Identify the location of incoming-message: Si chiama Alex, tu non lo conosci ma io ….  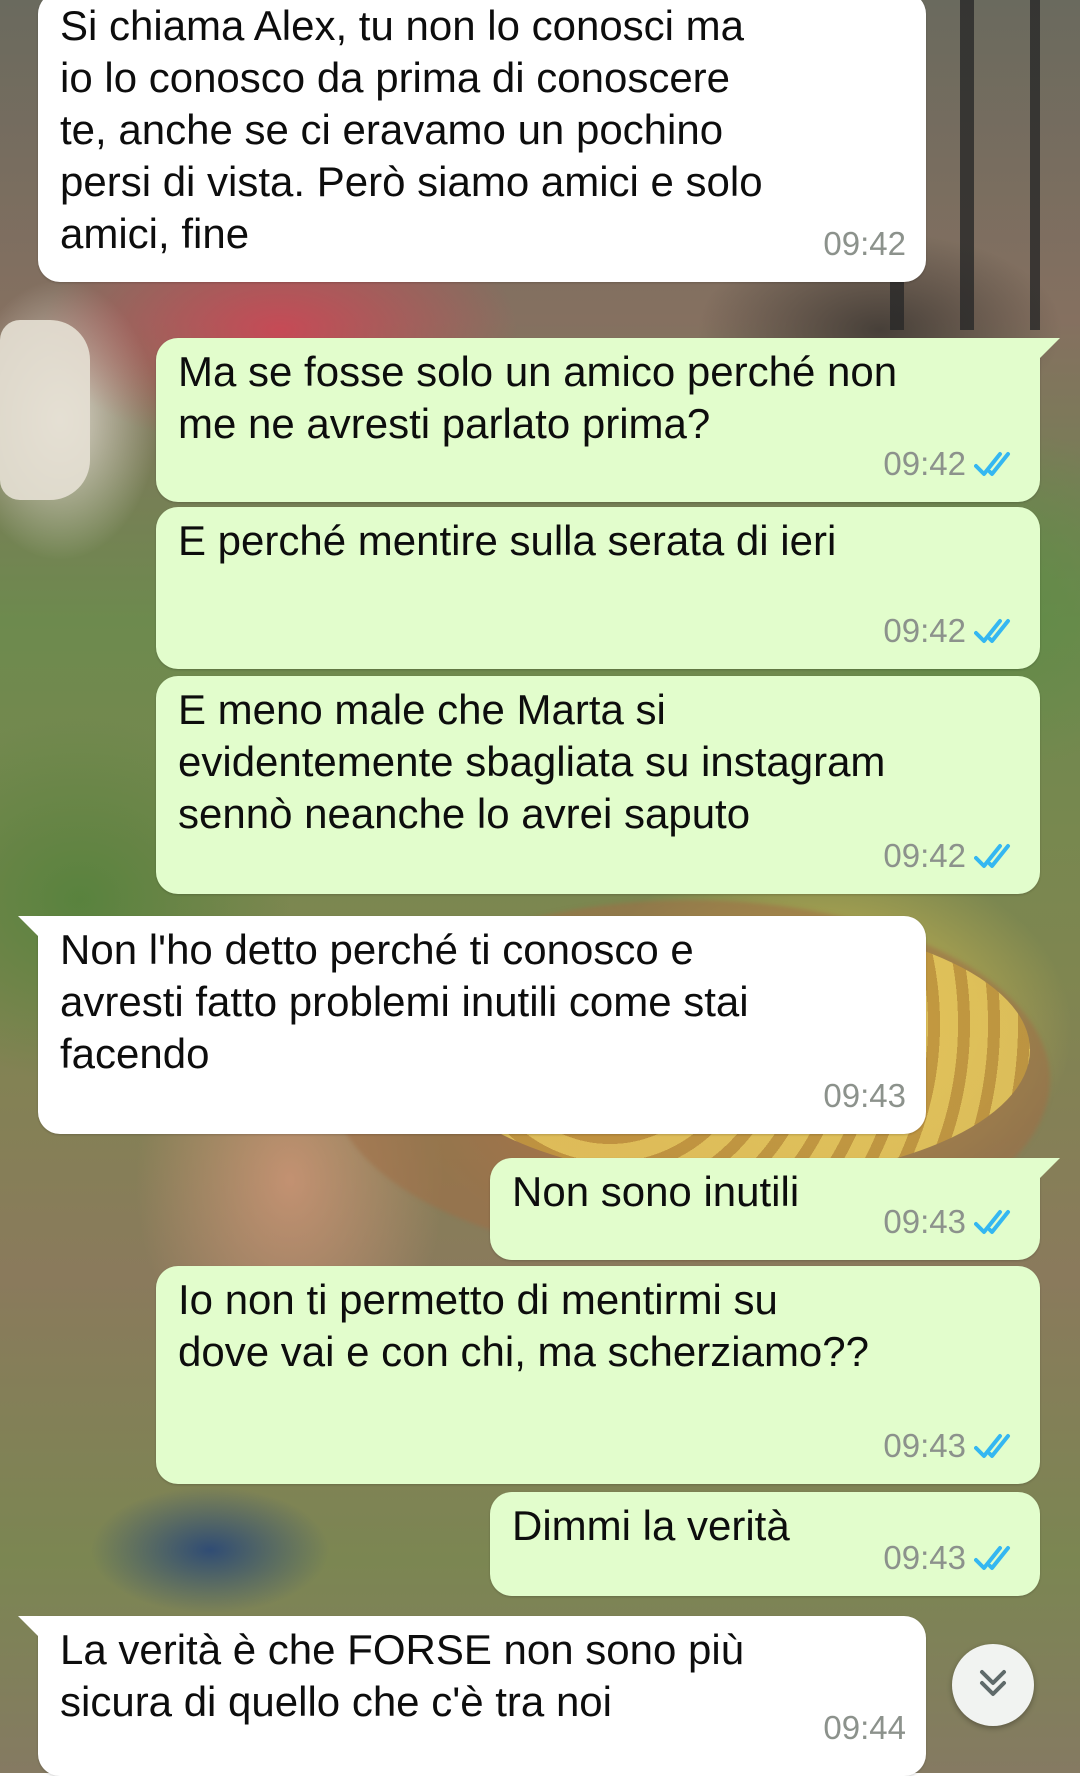
(482, 141).